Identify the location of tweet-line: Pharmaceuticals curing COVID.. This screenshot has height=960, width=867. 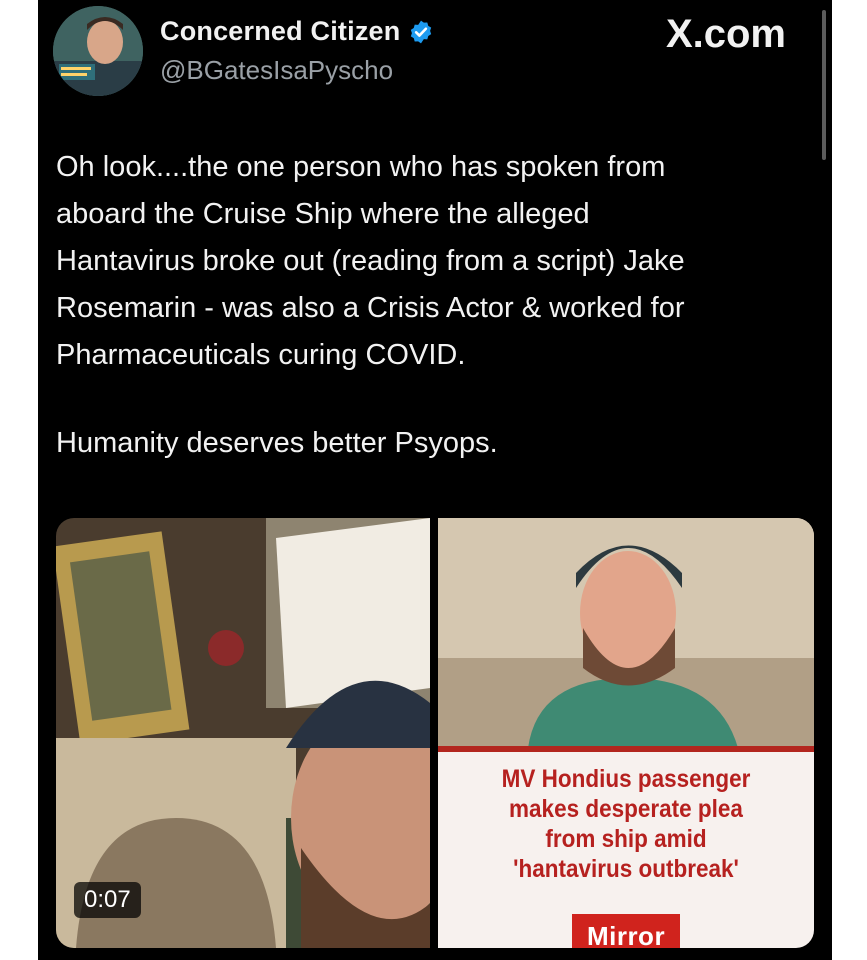
(261, 355).